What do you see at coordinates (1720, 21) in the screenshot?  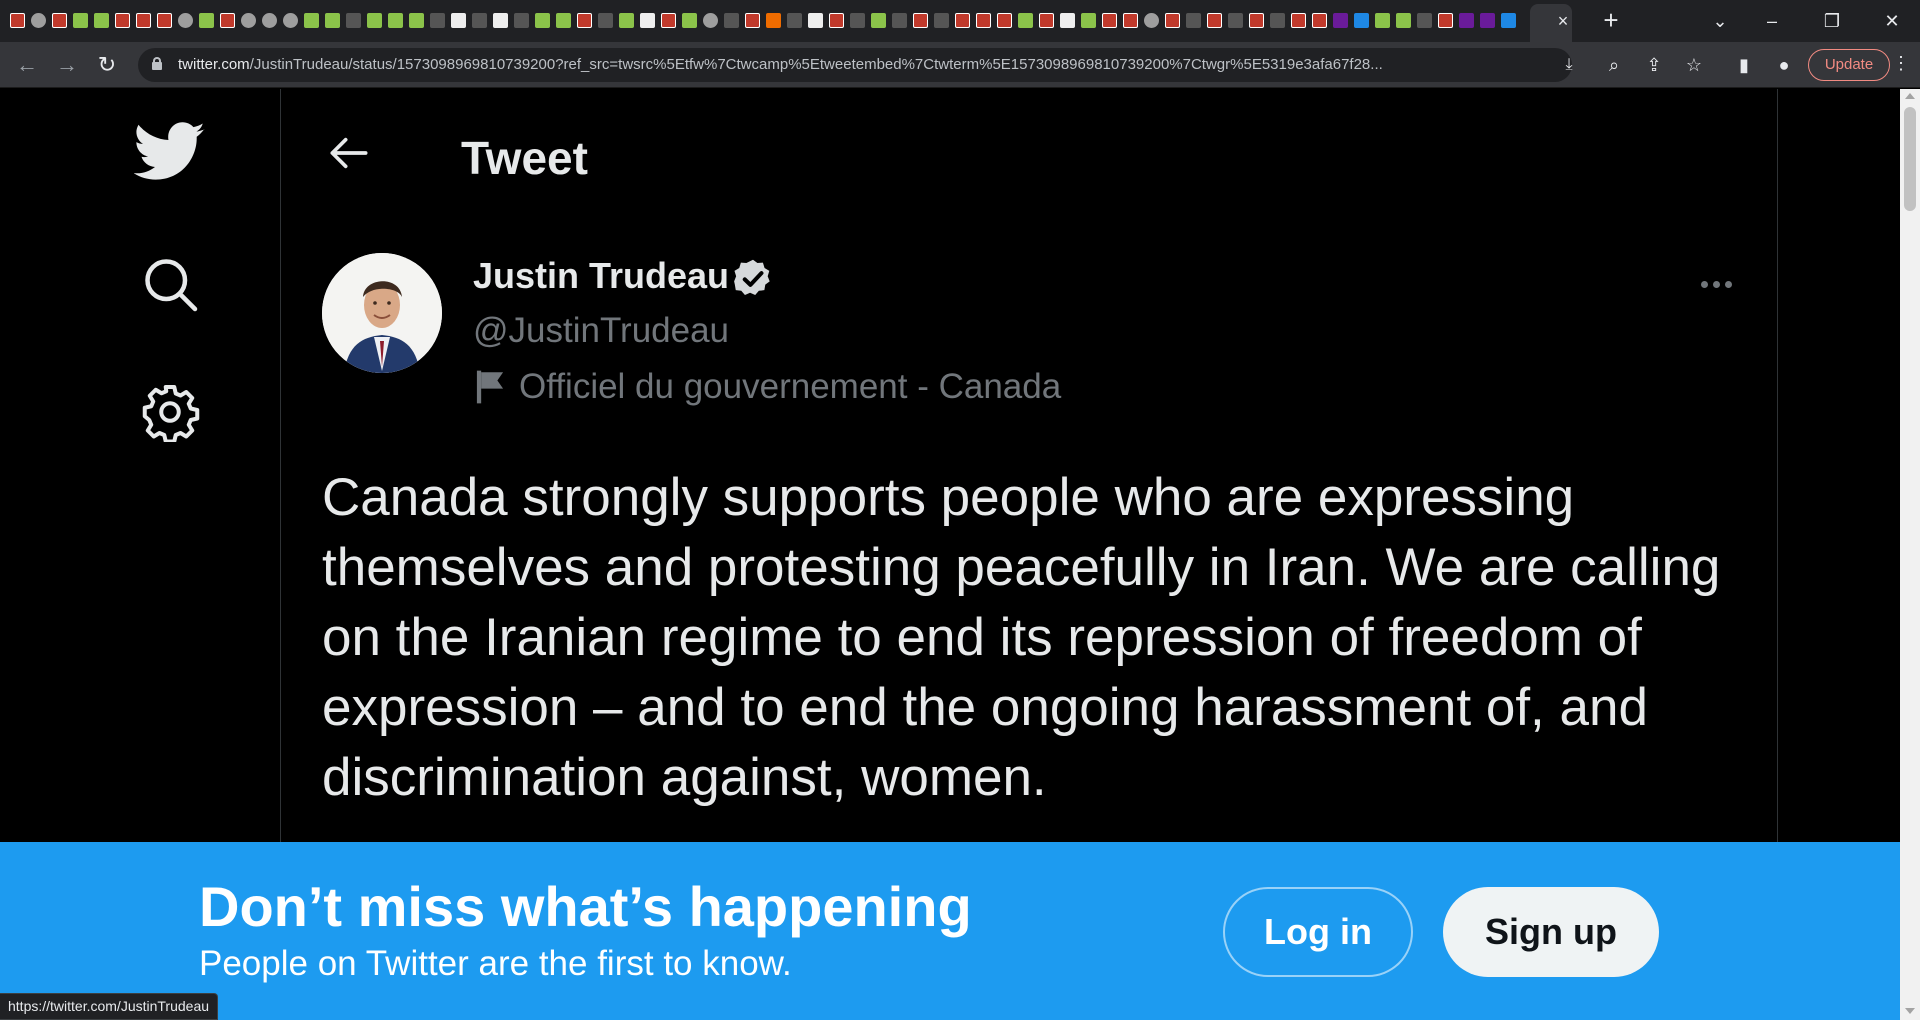 I see `tab-search-icon: ⌄` at bounding box center [1720, 21].